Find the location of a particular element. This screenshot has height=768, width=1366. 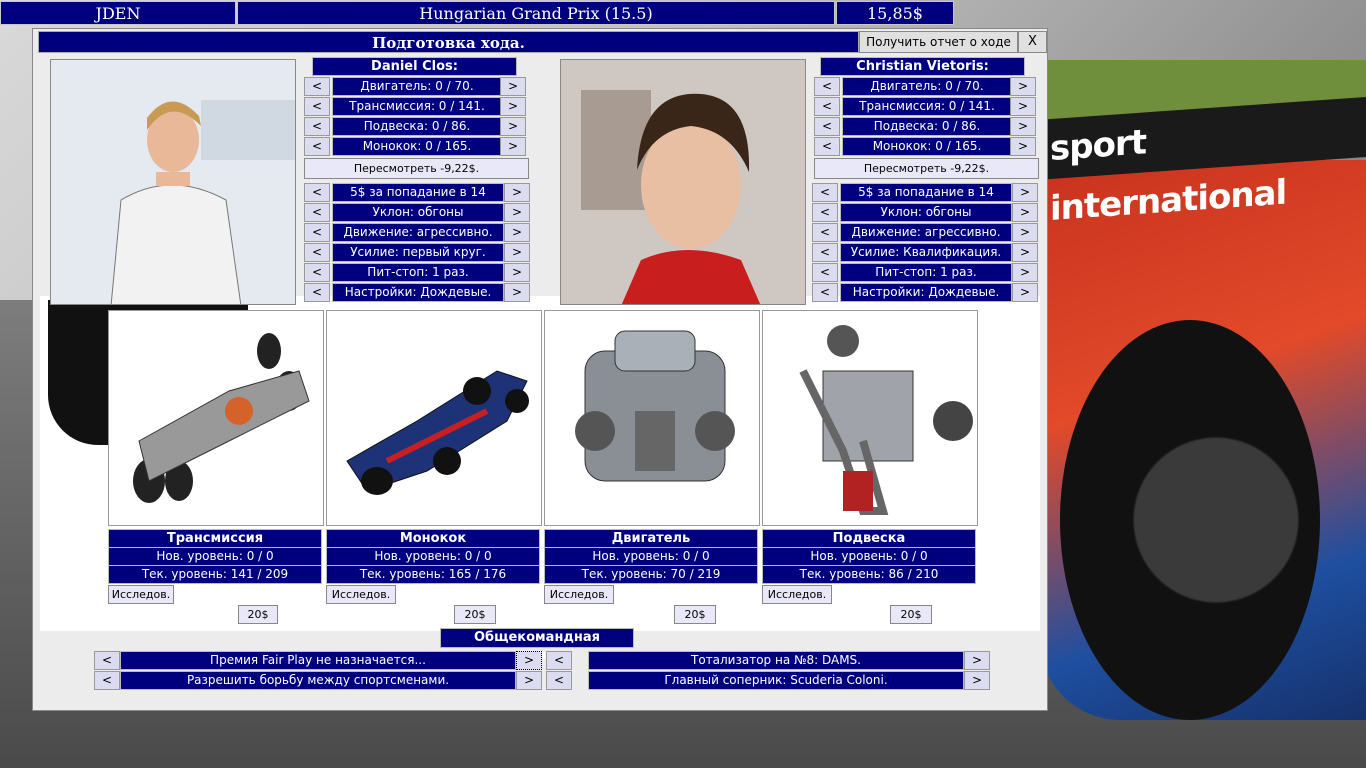

driver-2-name: Christian Vietoris: is located at coordinates (922, 66).